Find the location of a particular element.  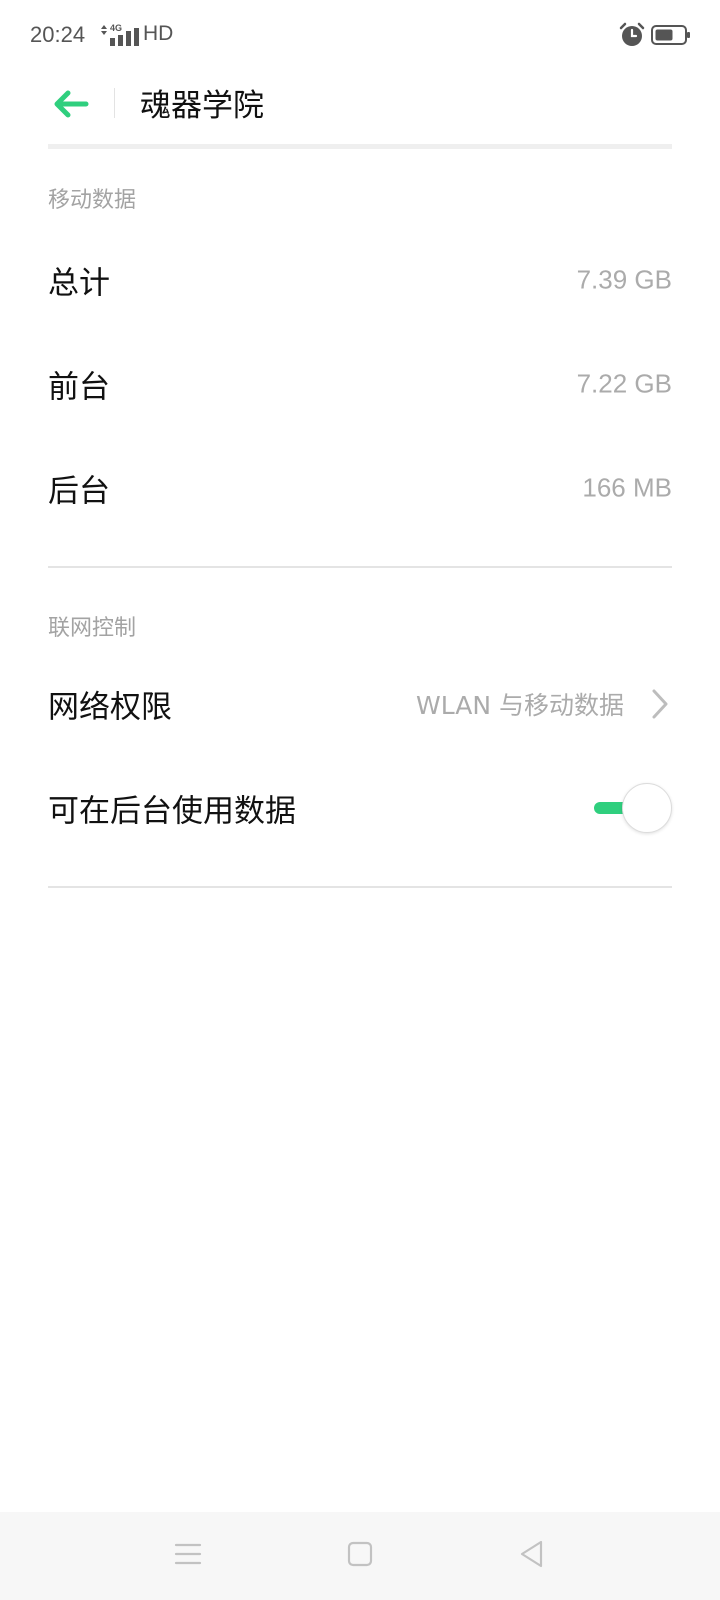

row-value: 7.39 GB is located at coordinates (624, 279).